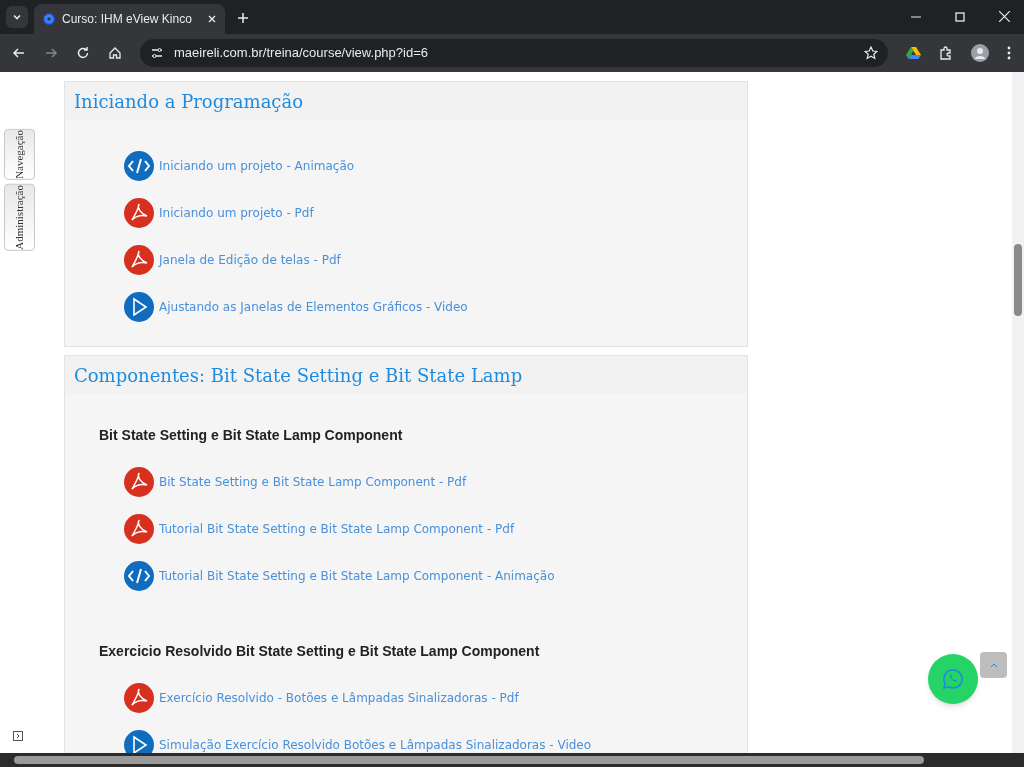  I want to click on chevron-down-icon, so click(17, 17).